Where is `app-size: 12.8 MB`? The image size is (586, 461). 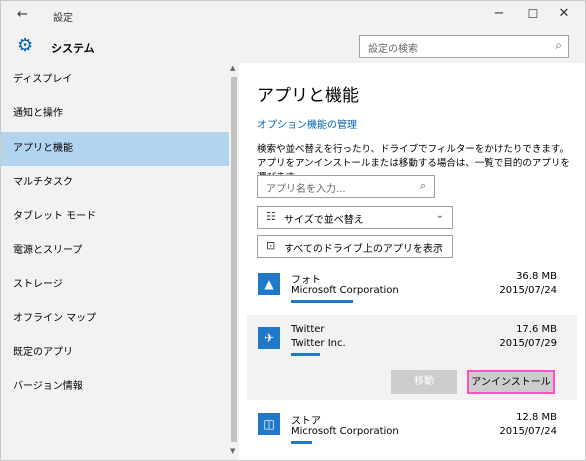
app-size: 12.8 MB is located at coordinates (536, 417).